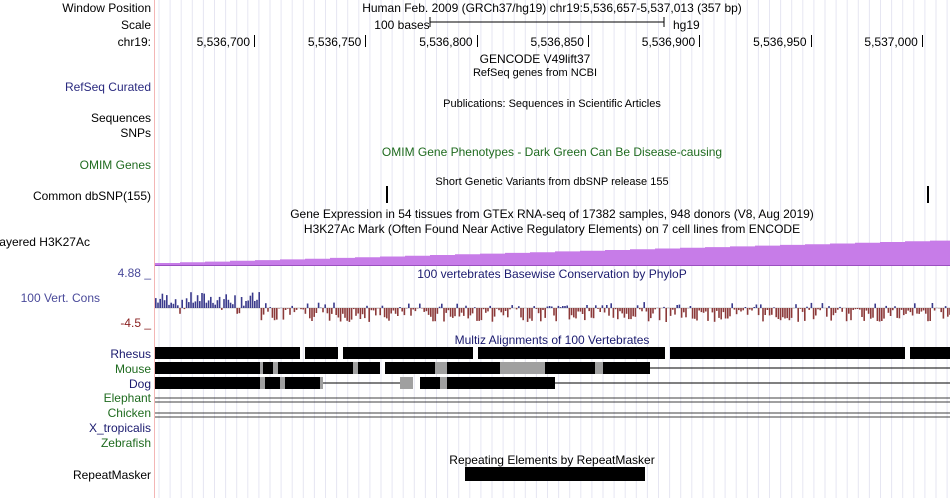  What do you see at coordinates (60, 298) in the screenshot?
I see `cons-track-label: 100 Vert. Cons` at bounding box center [60, 298].